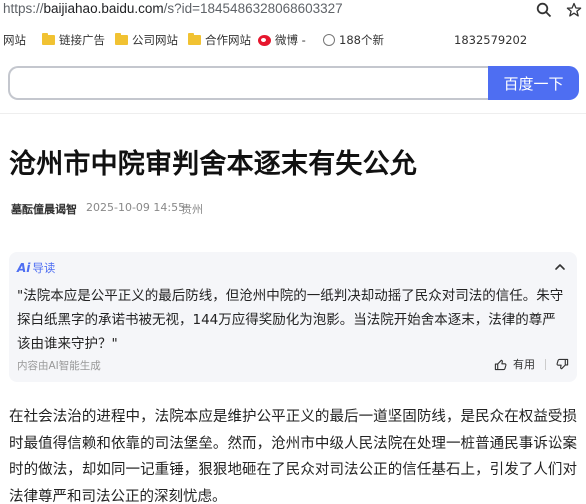 Image resolution: width=586 pixels, height=504 pixels. I want to click on header-divider, so click(293, 113).